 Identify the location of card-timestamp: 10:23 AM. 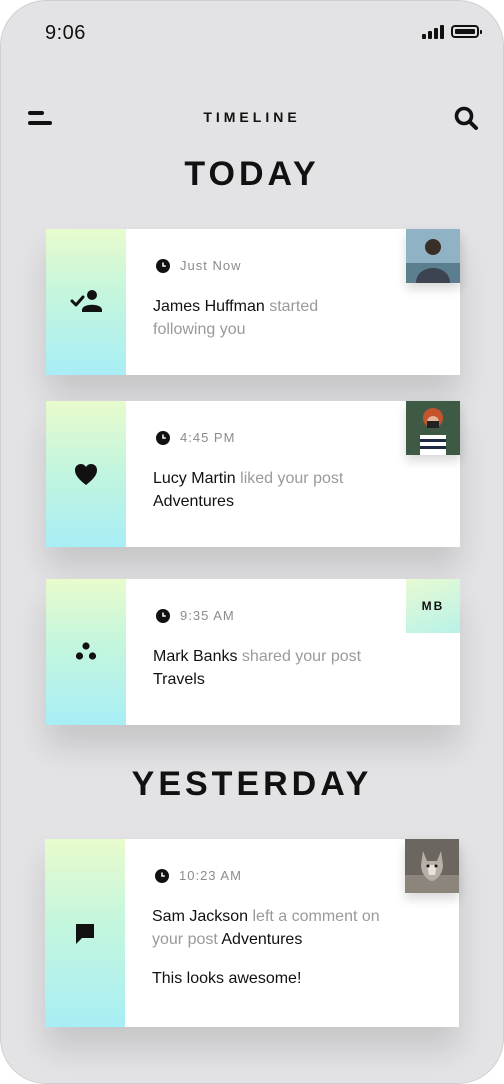
(198, 875).